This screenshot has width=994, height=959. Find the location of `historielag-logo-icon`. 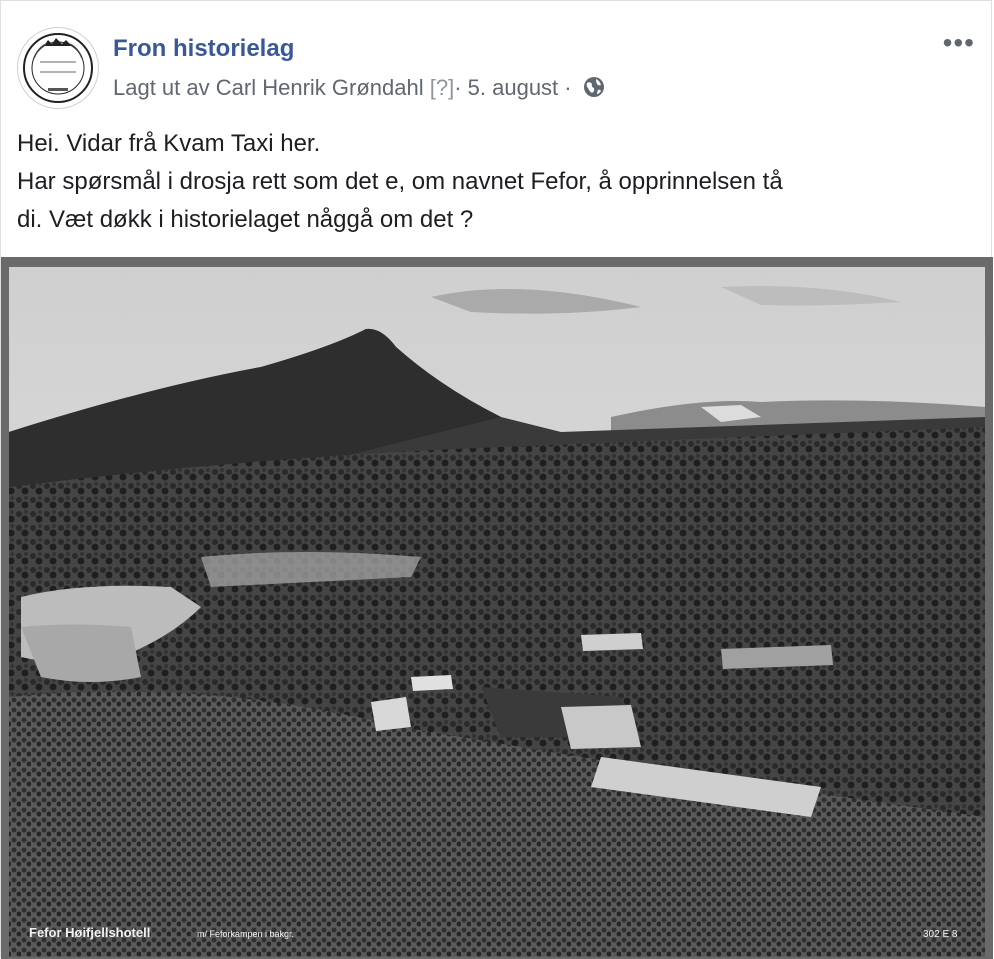

historielag-logo-icon is located at coordinates (58, 68).